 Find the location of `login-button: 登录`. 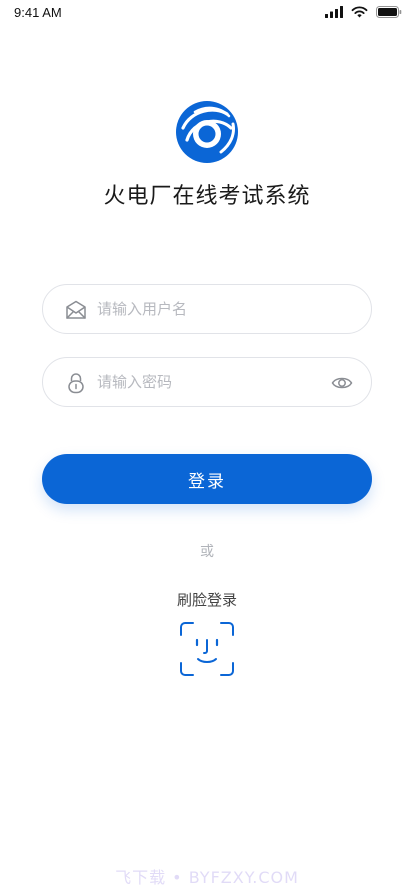

login-button: 登录 is located at coordinates (207, 479).